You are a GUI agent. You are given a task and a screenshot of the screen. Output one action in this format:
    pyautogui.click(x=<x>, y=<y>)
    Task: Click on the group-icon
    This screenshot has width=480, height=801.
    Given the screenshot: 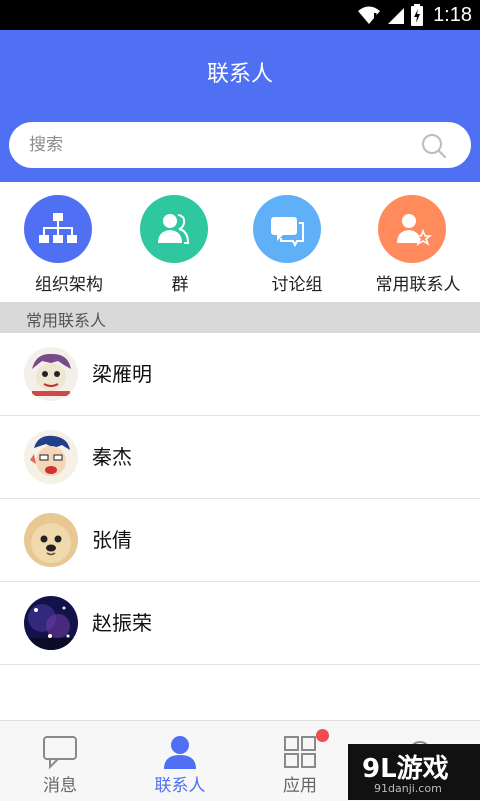 What is the action you would take?
    pyautogui.click(x=174, y=229)
    